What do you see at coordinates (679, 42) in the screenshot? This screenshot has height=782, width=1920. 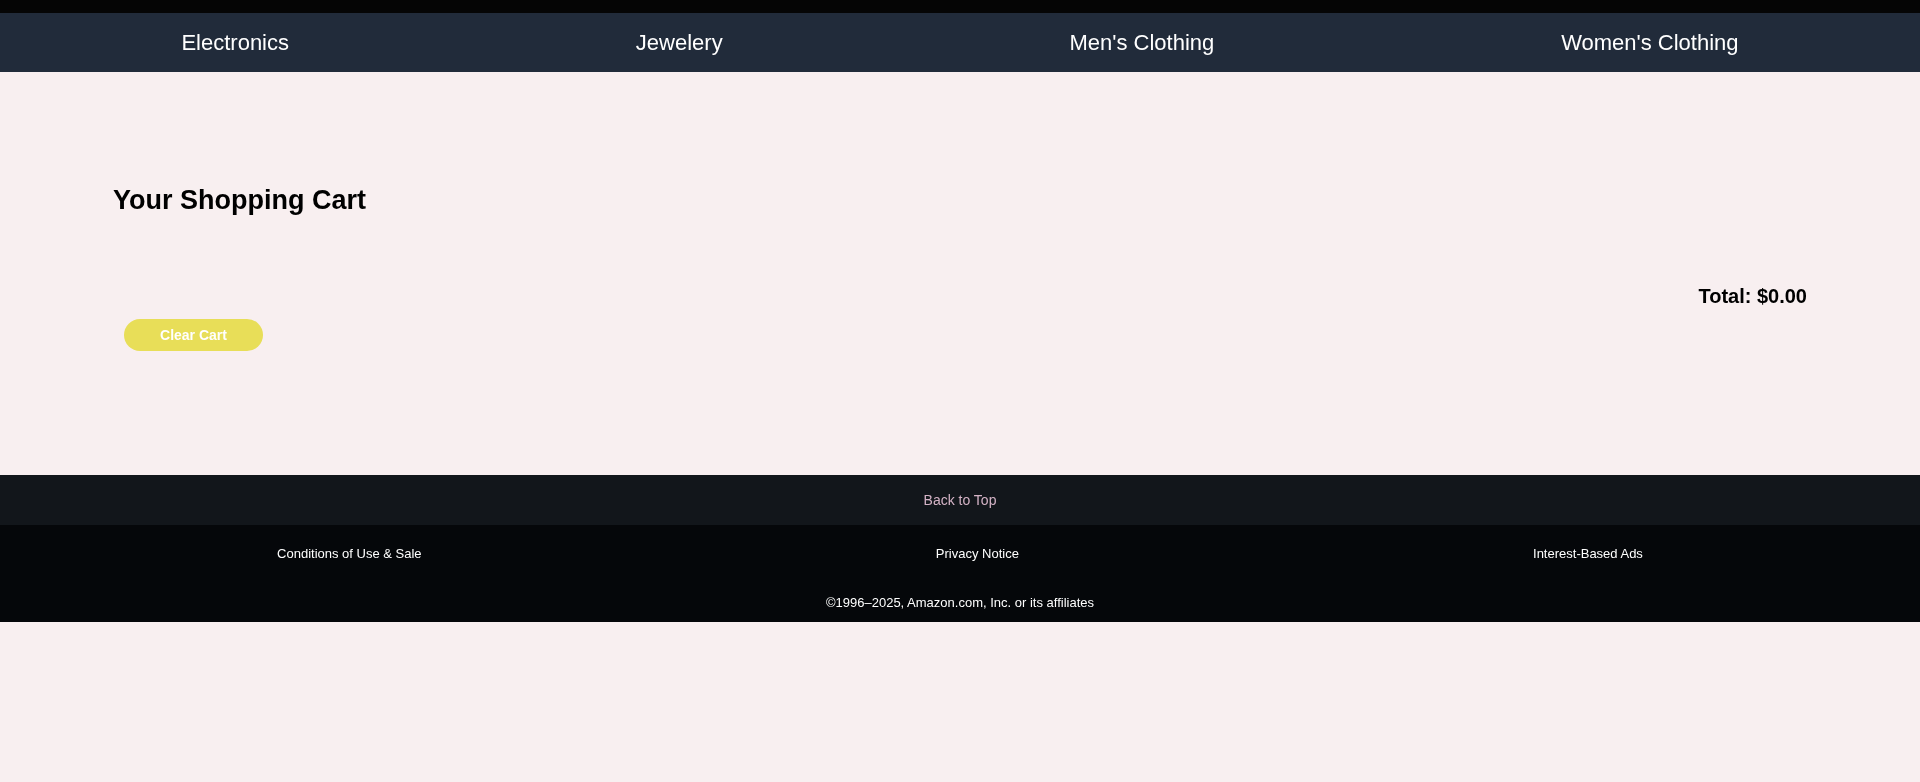 I see `category-link: Jewelery` at bounding box center [679, 42].